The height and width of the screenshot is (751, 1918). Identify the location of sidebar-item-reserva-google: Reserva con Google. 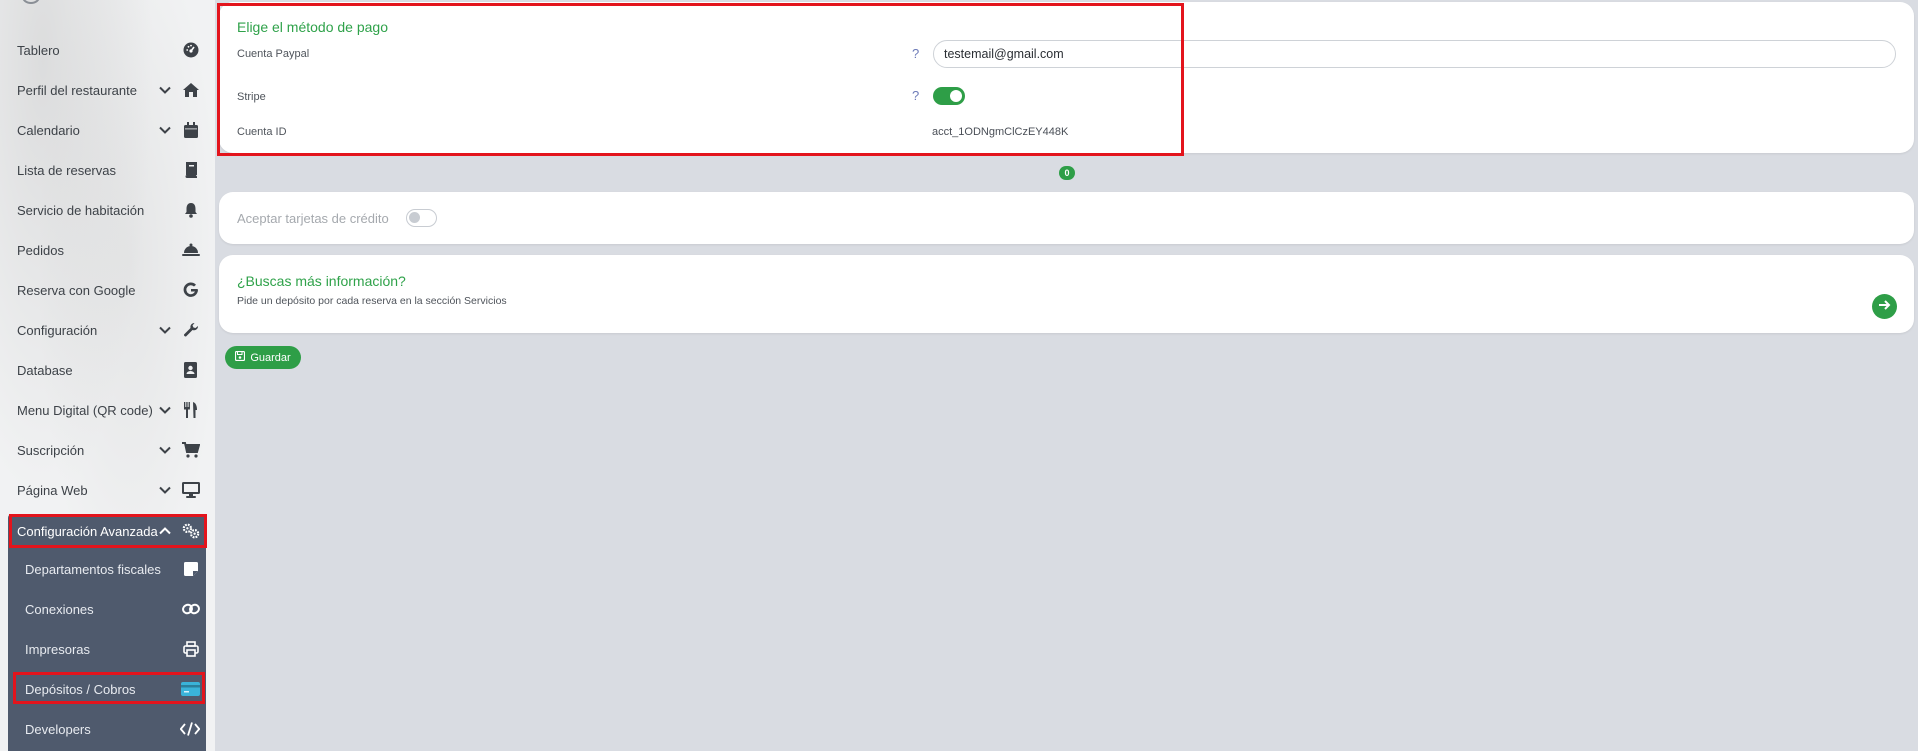
(107, 290).